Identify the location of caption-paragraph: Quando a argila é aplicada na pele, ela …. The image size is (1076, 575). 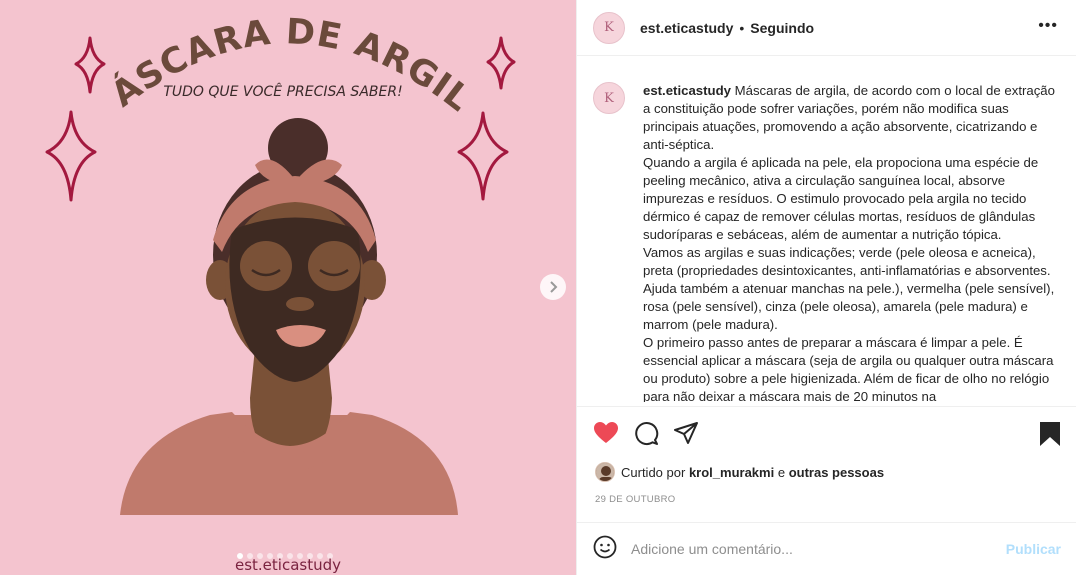
(841, 198).